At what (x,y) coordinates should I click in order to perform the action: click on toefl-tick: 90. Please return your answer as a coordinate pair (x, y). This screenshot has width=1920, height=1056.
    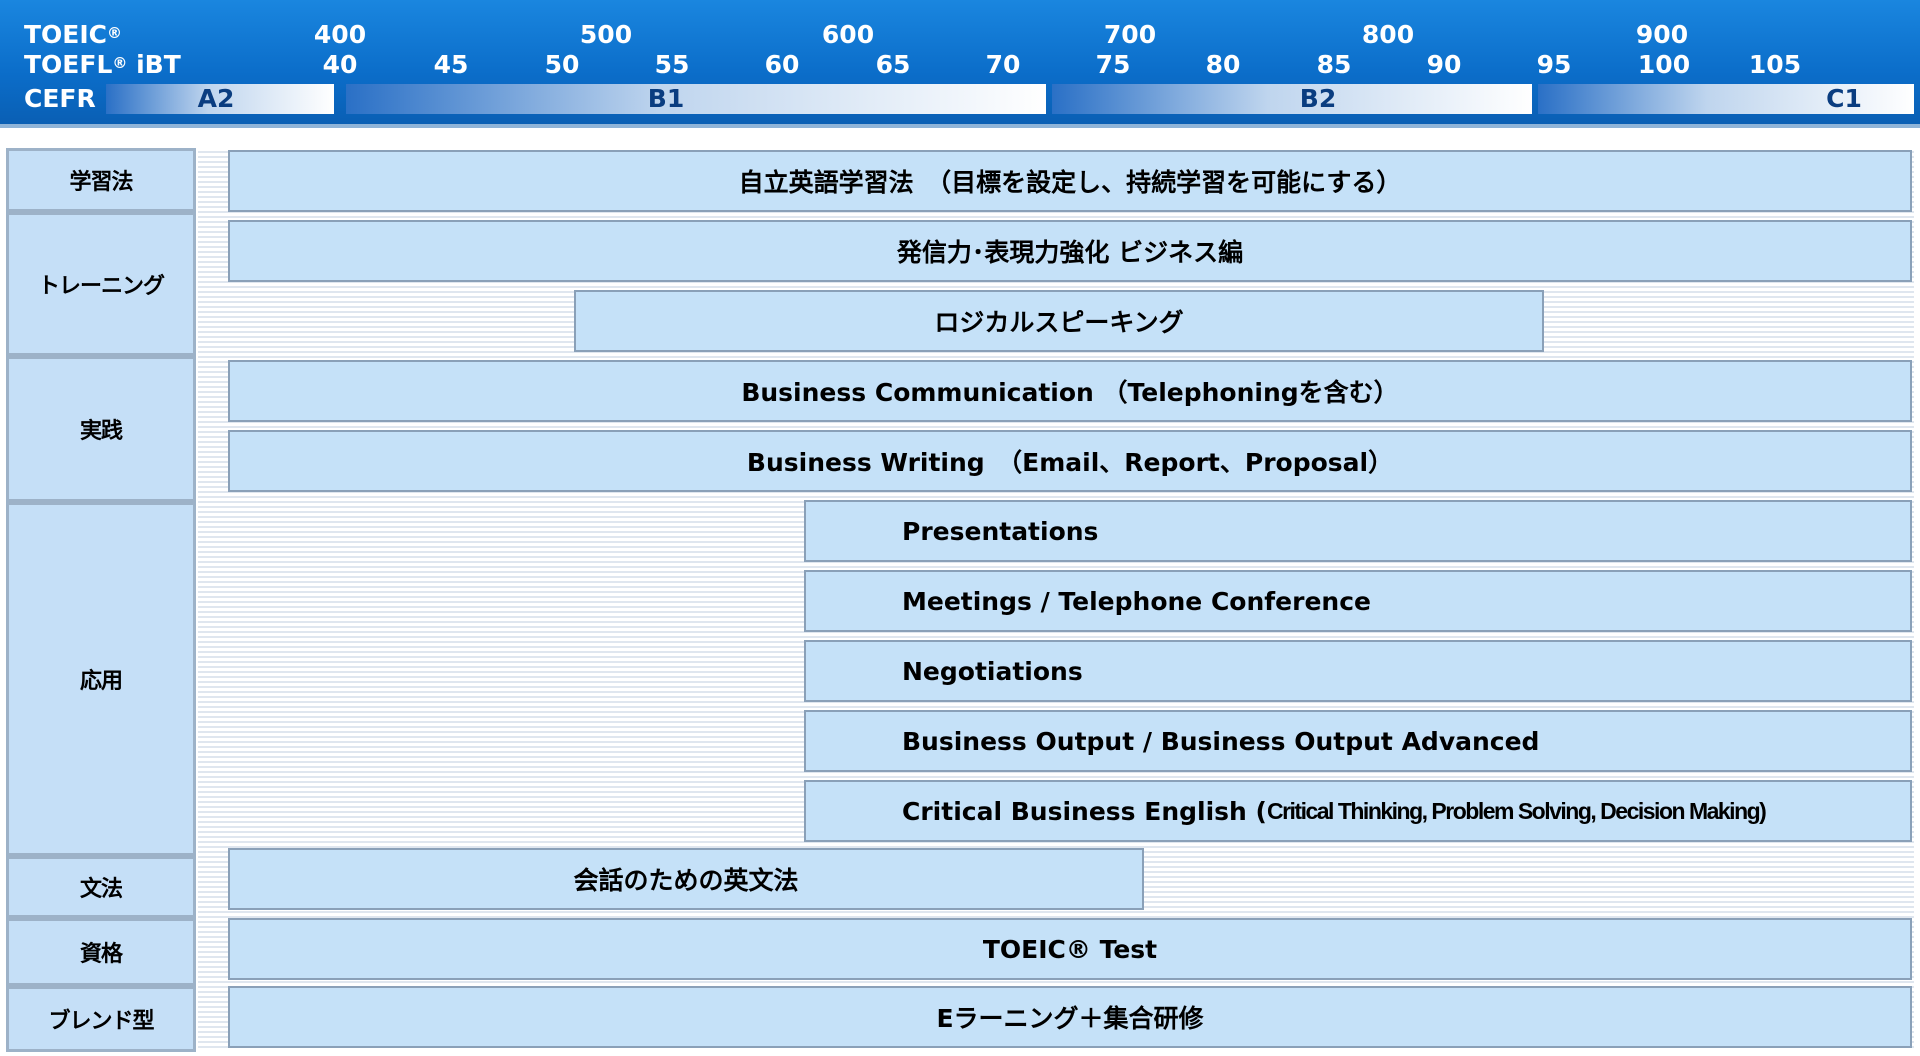
    Looking at the image, I should click on (1444, 64).